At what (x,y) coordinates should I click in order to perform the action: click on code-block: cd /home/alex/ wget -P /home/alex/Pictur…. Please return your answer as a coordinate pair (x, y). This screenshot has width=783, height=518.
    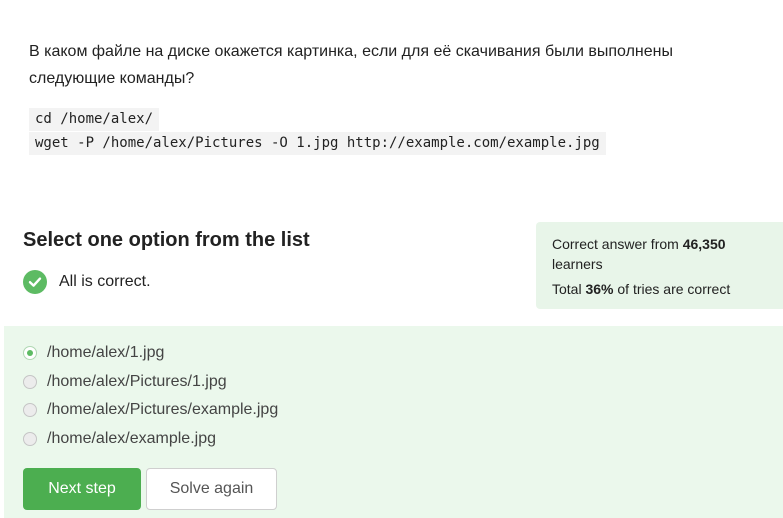
    Looking at the image, I should click on (317, 132).